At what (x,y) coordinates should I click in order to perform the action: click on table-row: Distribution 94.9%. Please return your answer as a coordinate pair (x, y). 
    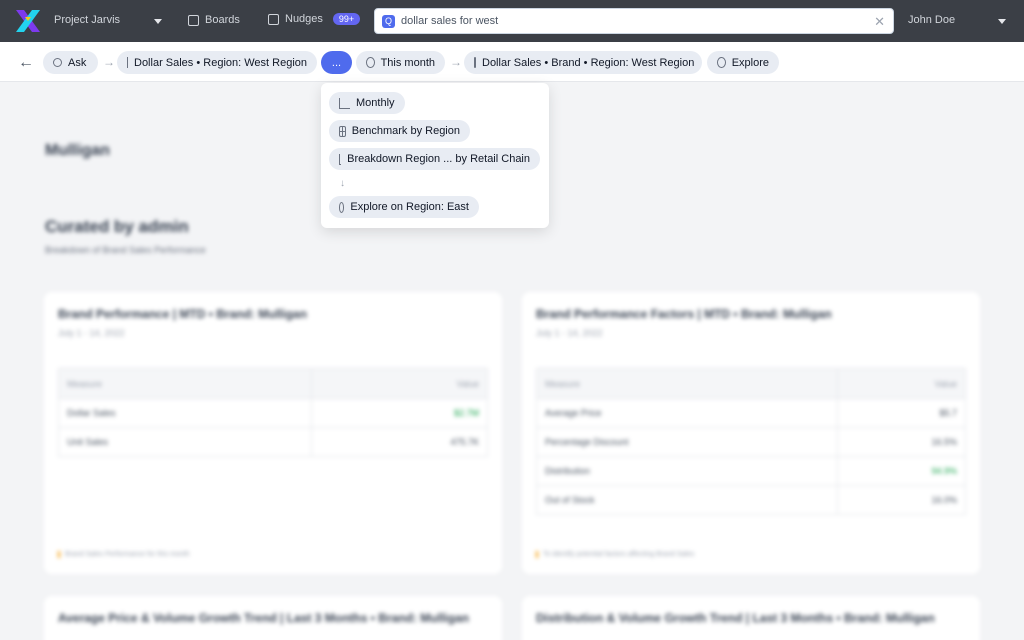
    Looking at the image, I should click on (750, 471).